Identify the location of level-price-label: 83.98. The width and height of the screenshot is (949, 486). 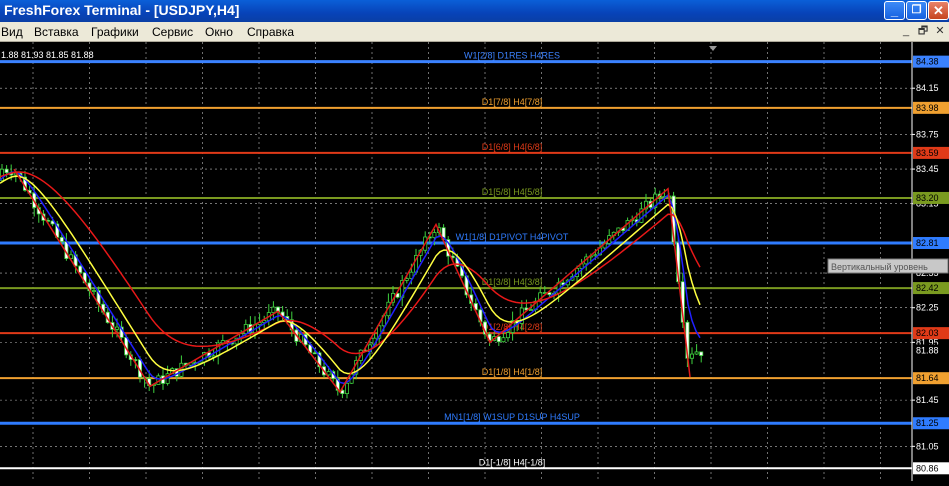
(927, 108).